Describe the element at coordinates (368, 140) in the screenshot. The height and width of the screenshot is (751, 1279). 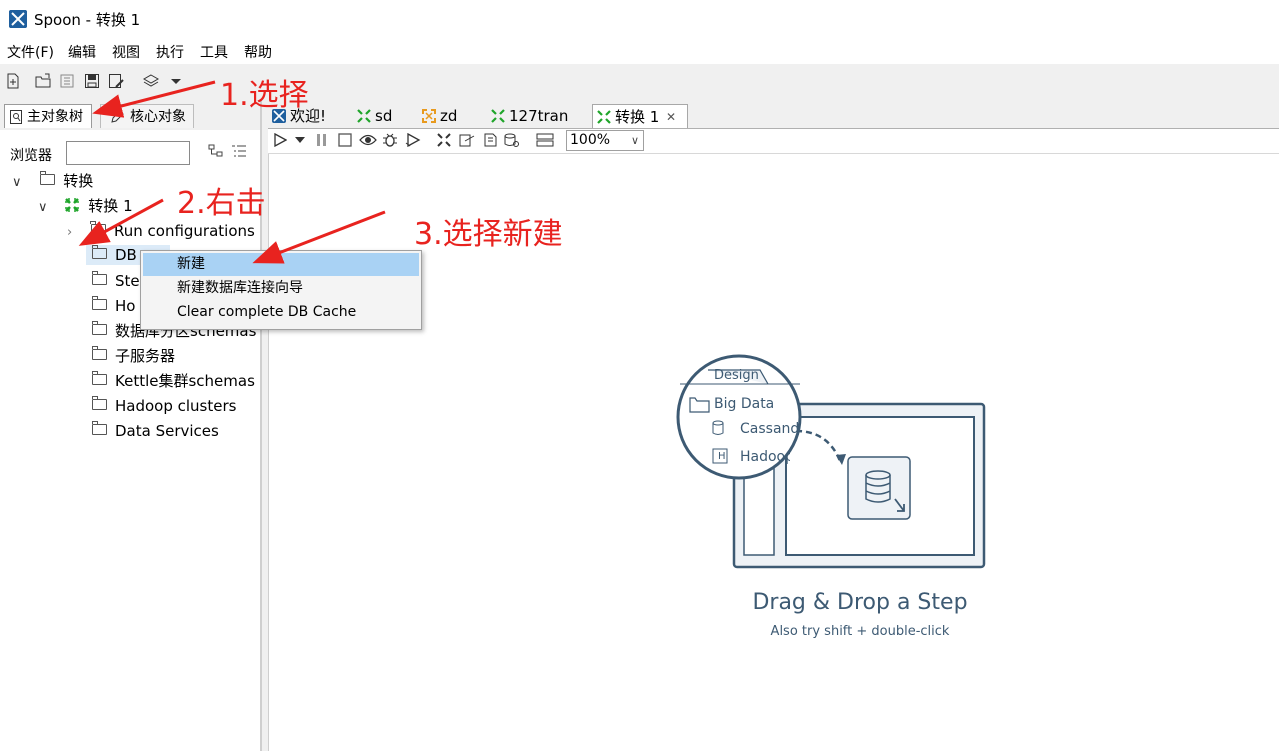
I see `preview-eye-icon` at that location.